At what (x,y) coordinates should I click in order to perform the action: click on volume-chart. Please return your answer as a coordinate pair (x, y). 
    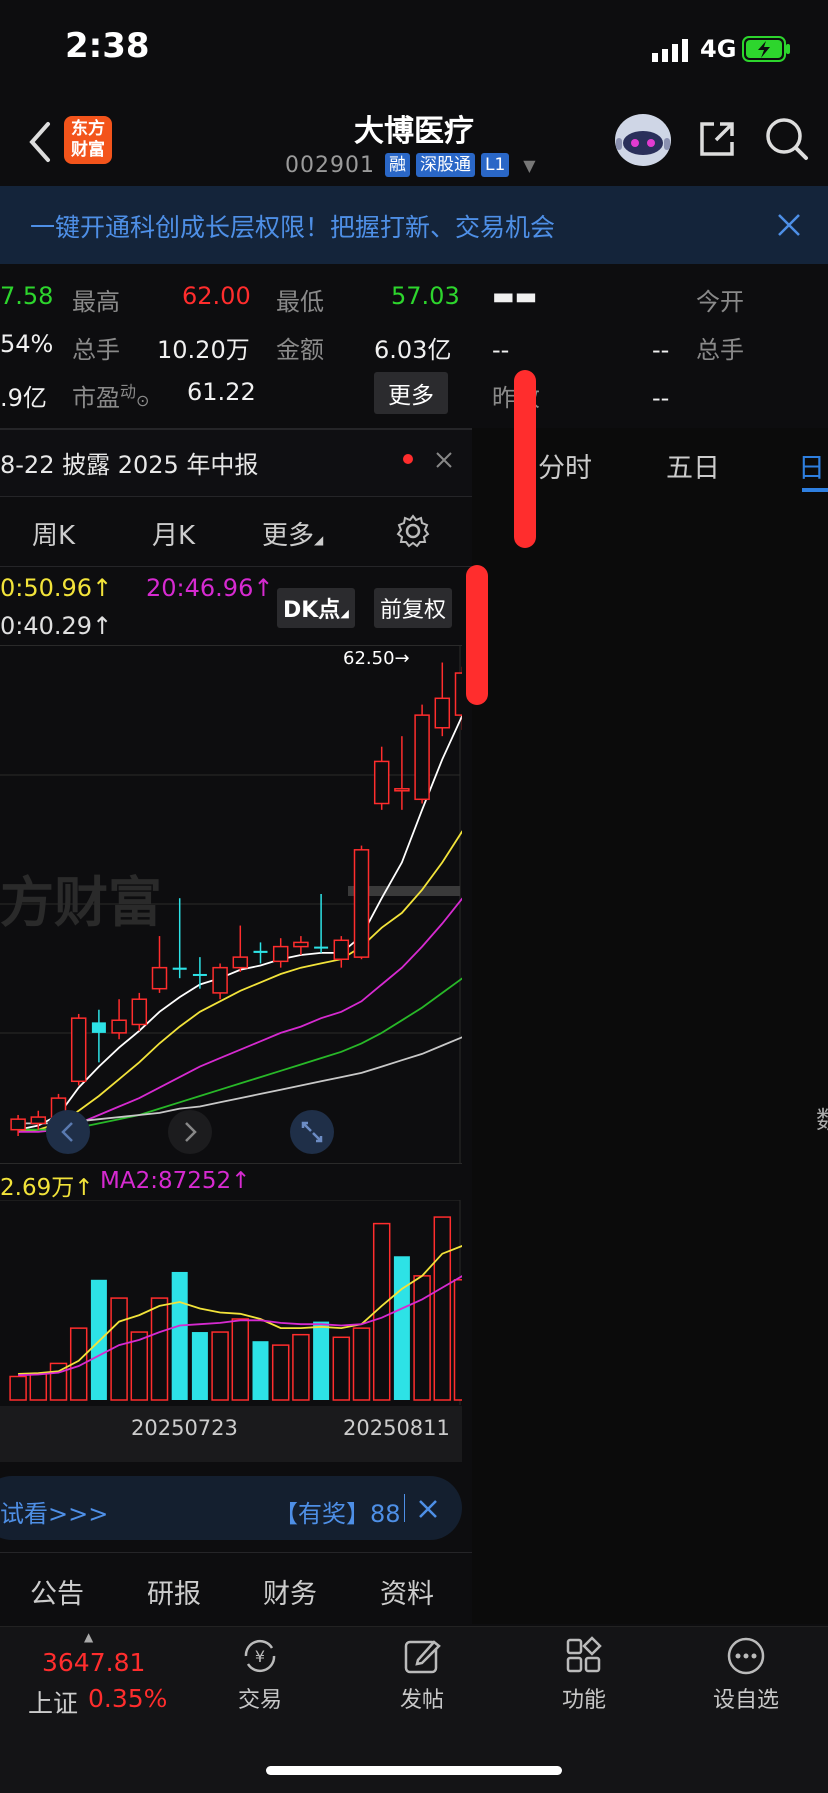
    Looking at the image, I should click on (236, 1302).